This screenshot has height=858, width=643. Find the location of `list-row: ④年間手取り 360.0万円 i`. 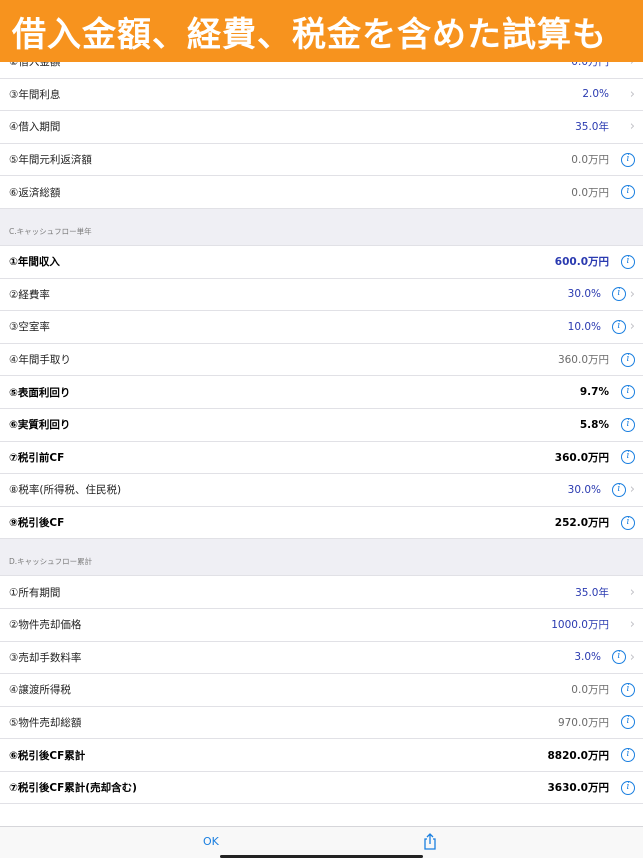

list-row: ④年間手取り 360.0万円 i is located at coordinates (321, 360).